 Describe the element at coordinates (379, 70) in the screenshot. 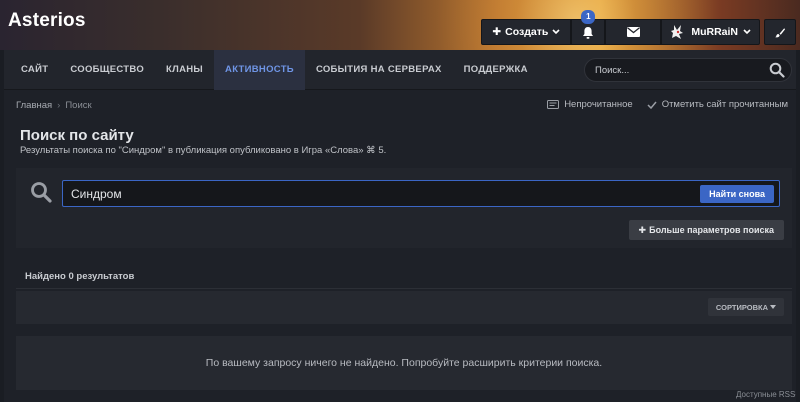

I see `nav-item-server-events: СОБЫТИЯ НА СЕРВЕРАХ` at that location.